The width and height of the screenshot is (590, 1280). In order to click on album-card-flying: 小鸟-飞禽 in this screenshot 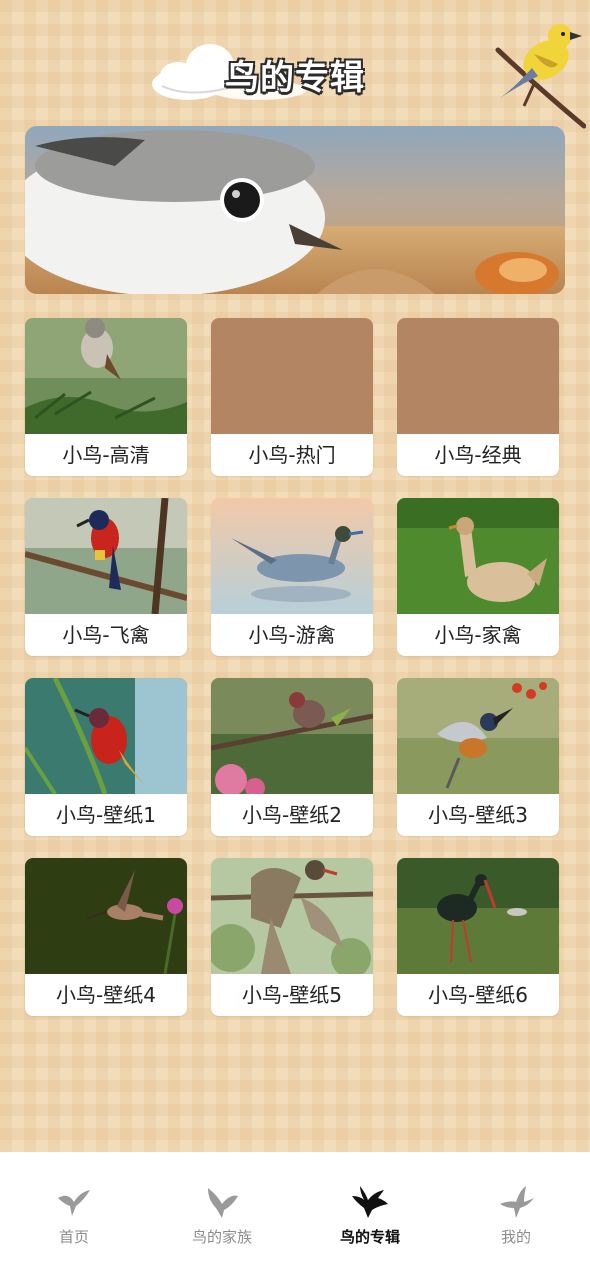, I will do `click(106, 577)`.